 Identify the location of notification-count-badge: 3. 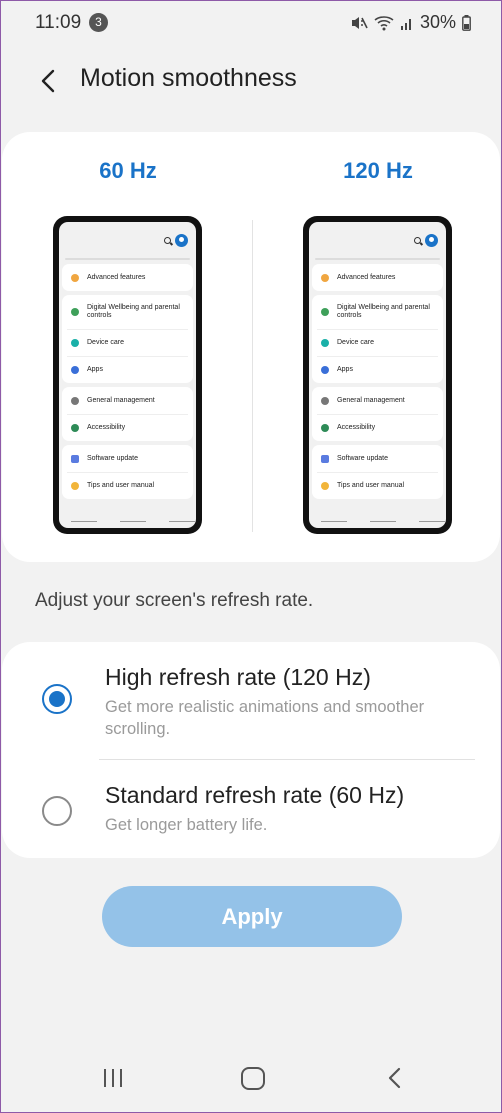
(98, 22).